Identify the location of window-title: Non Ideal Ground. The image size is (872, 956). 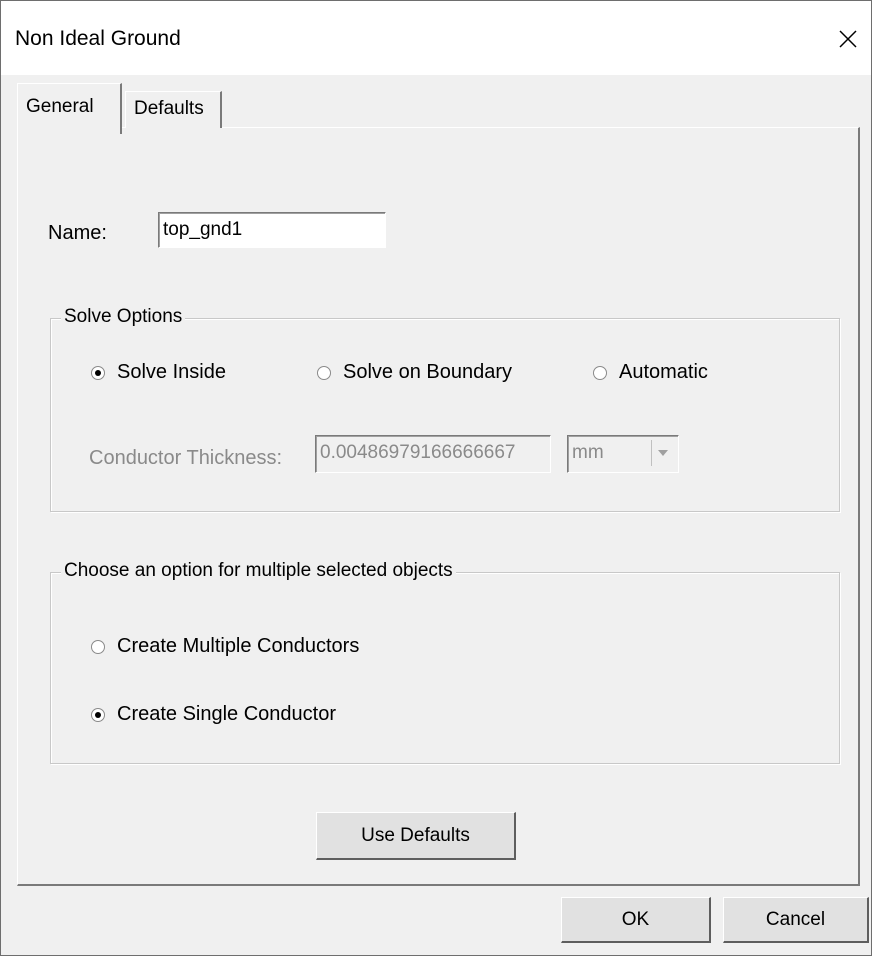
(98, 38).